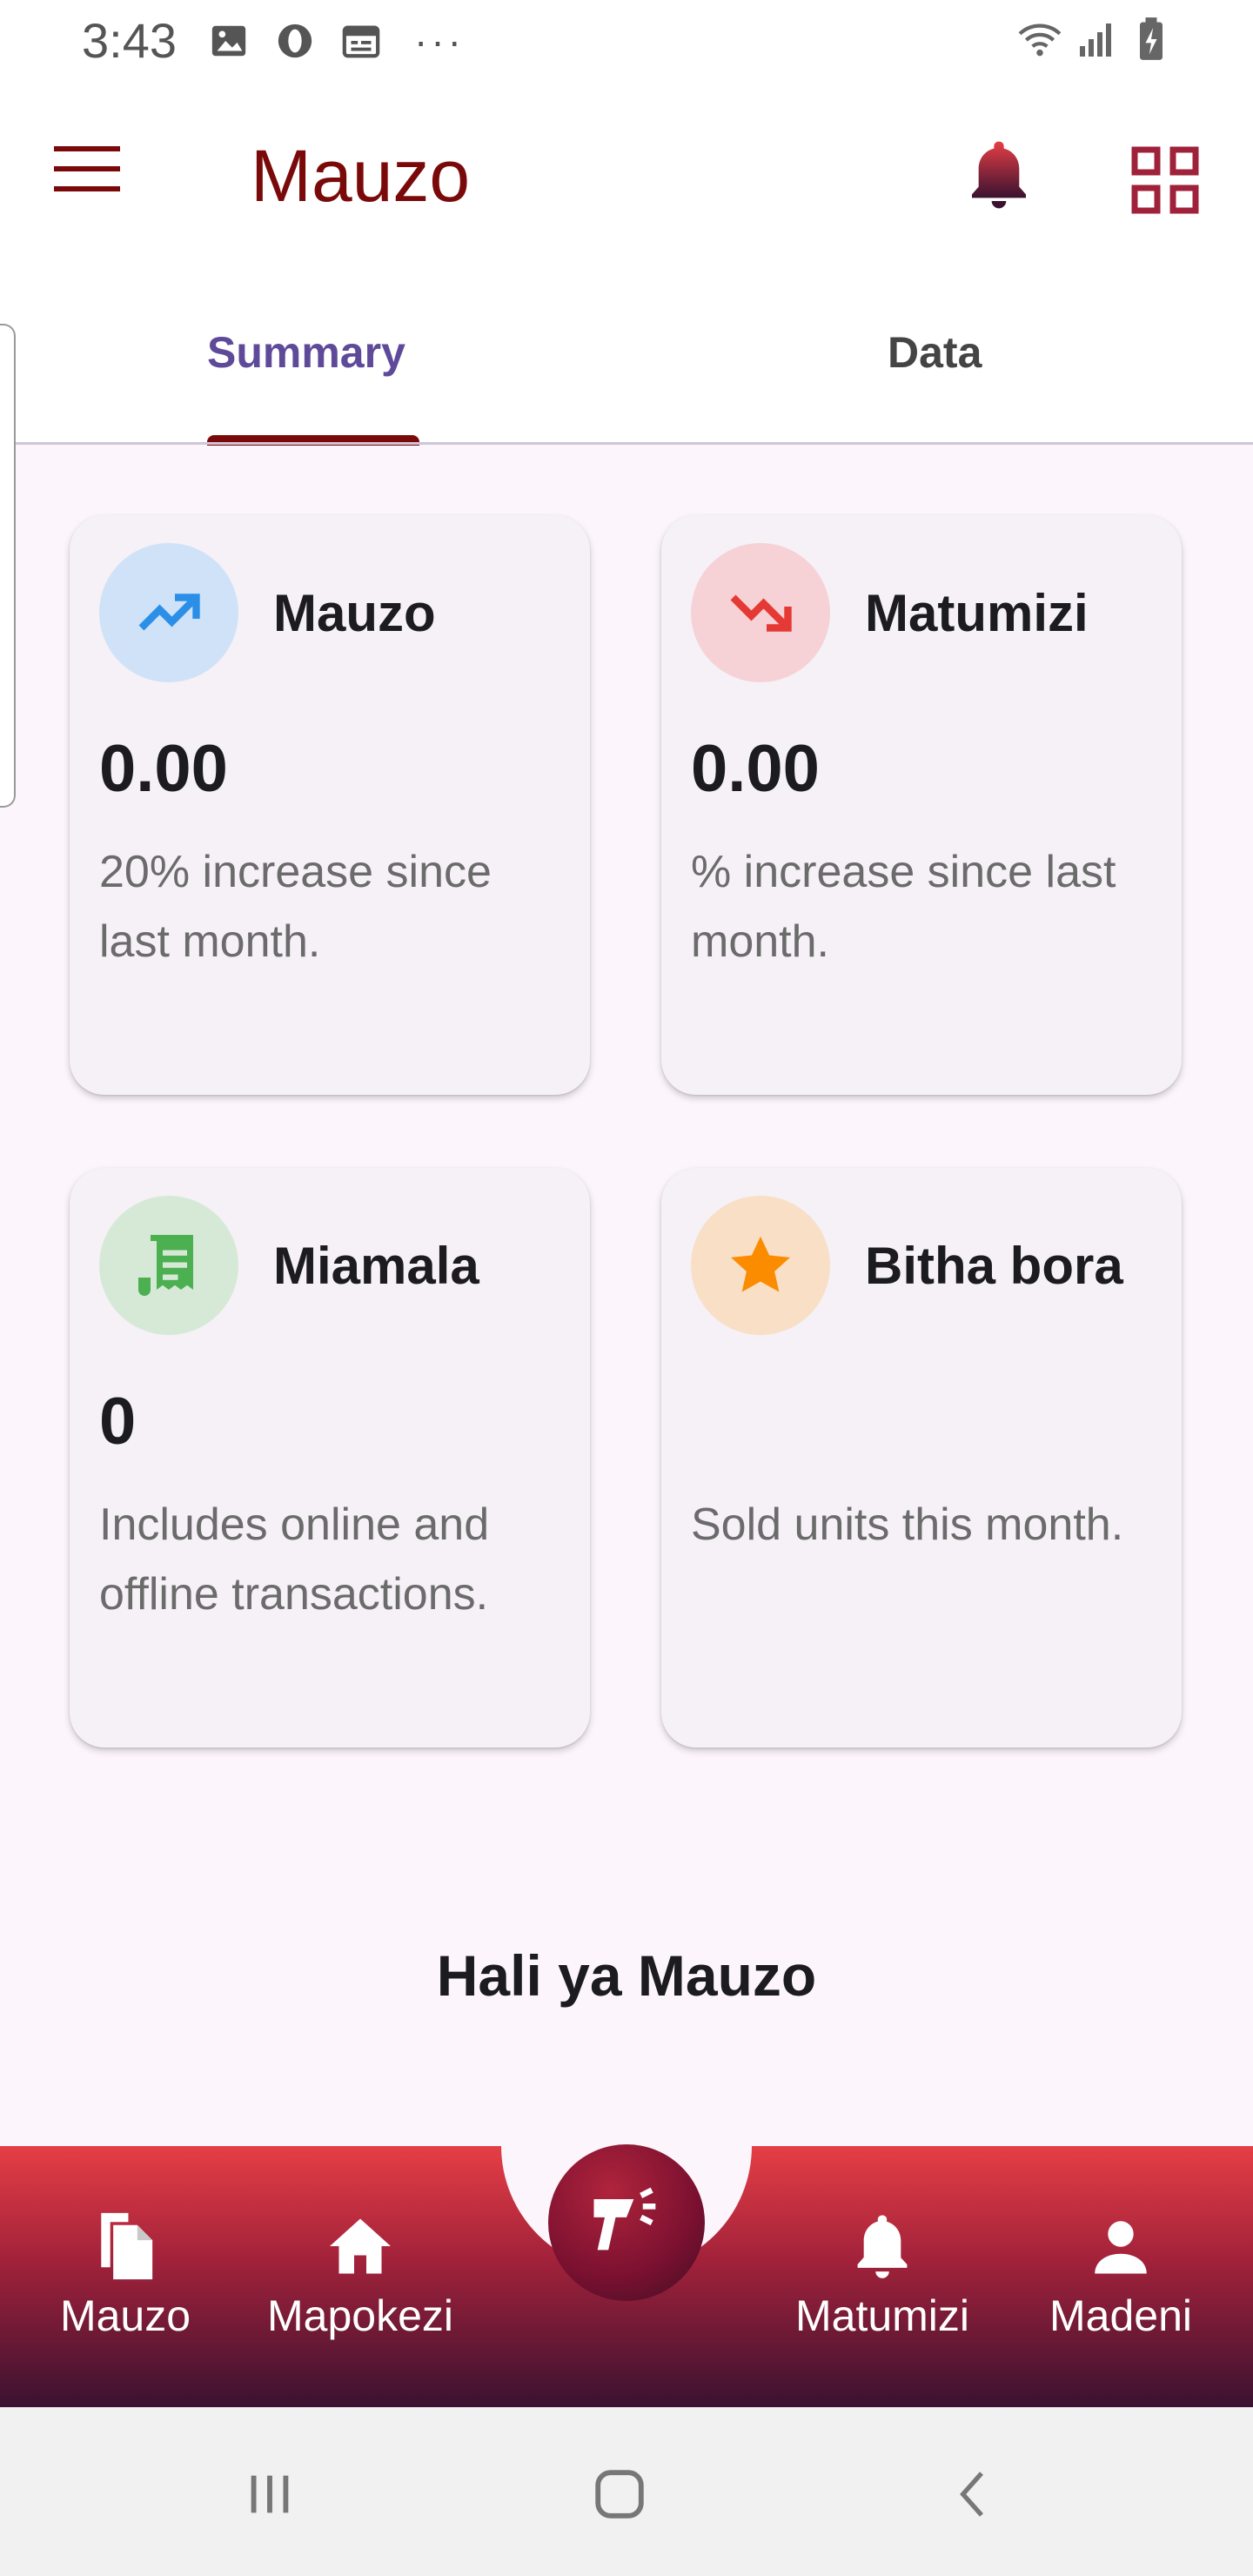 This screenshot has width=1253, height=2576. I want to click on status-time: 3:43, so click(129, 40).